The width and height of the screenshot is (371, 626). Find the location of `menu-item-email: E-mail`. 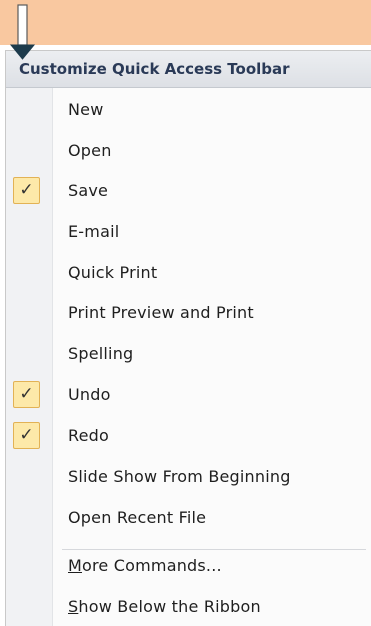

menu-item-email: E-mail is located at coordinates (188, 232).